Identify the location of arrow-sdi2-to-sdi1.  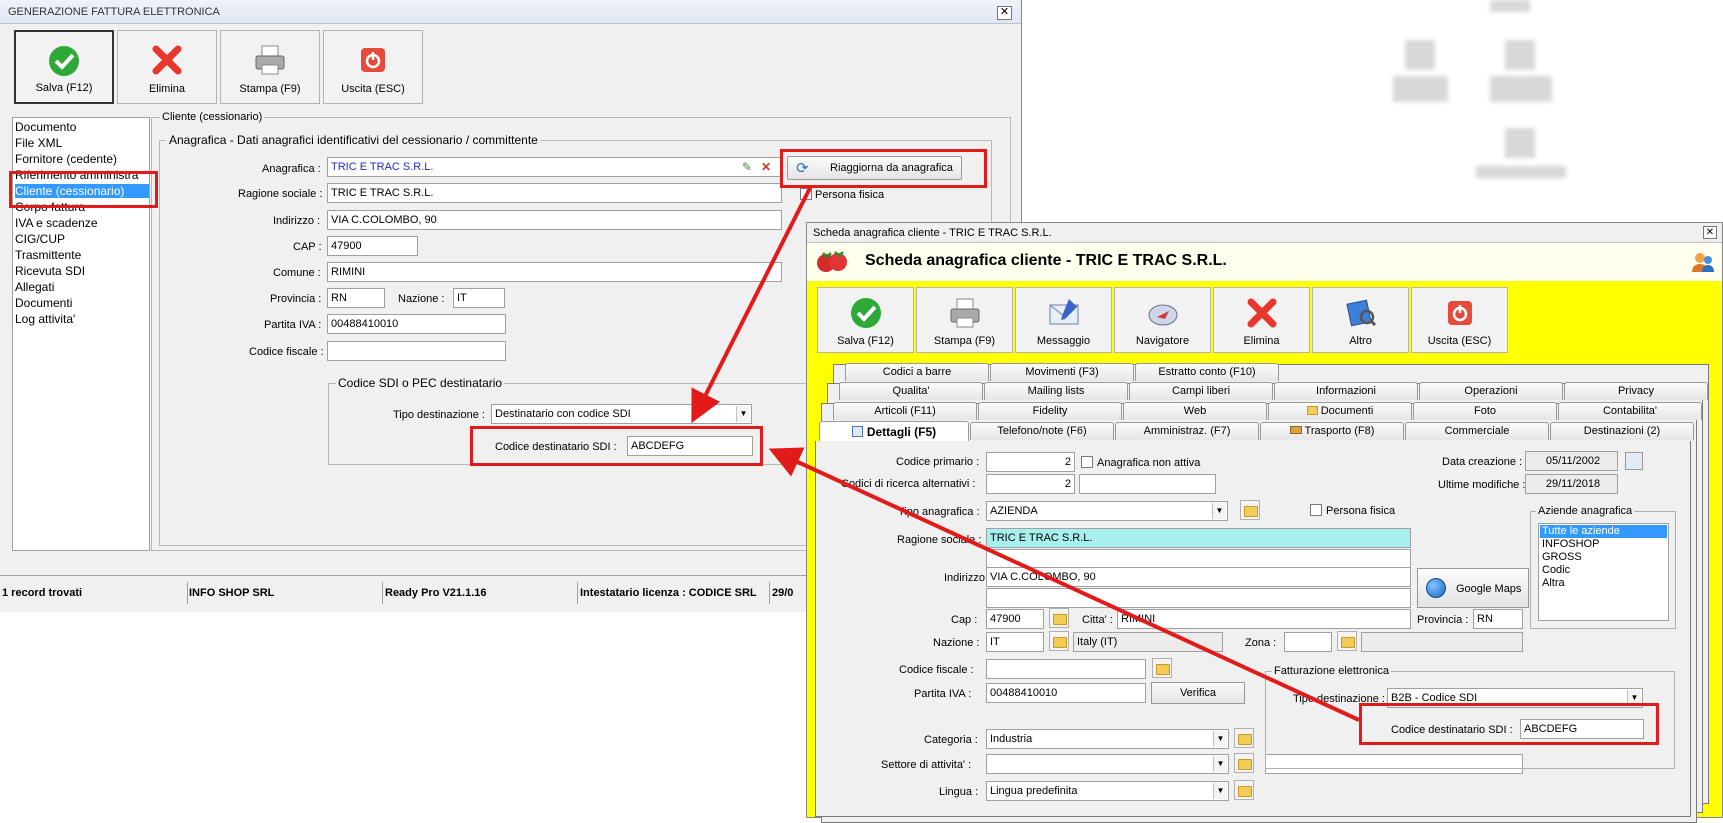
(1064, 584).